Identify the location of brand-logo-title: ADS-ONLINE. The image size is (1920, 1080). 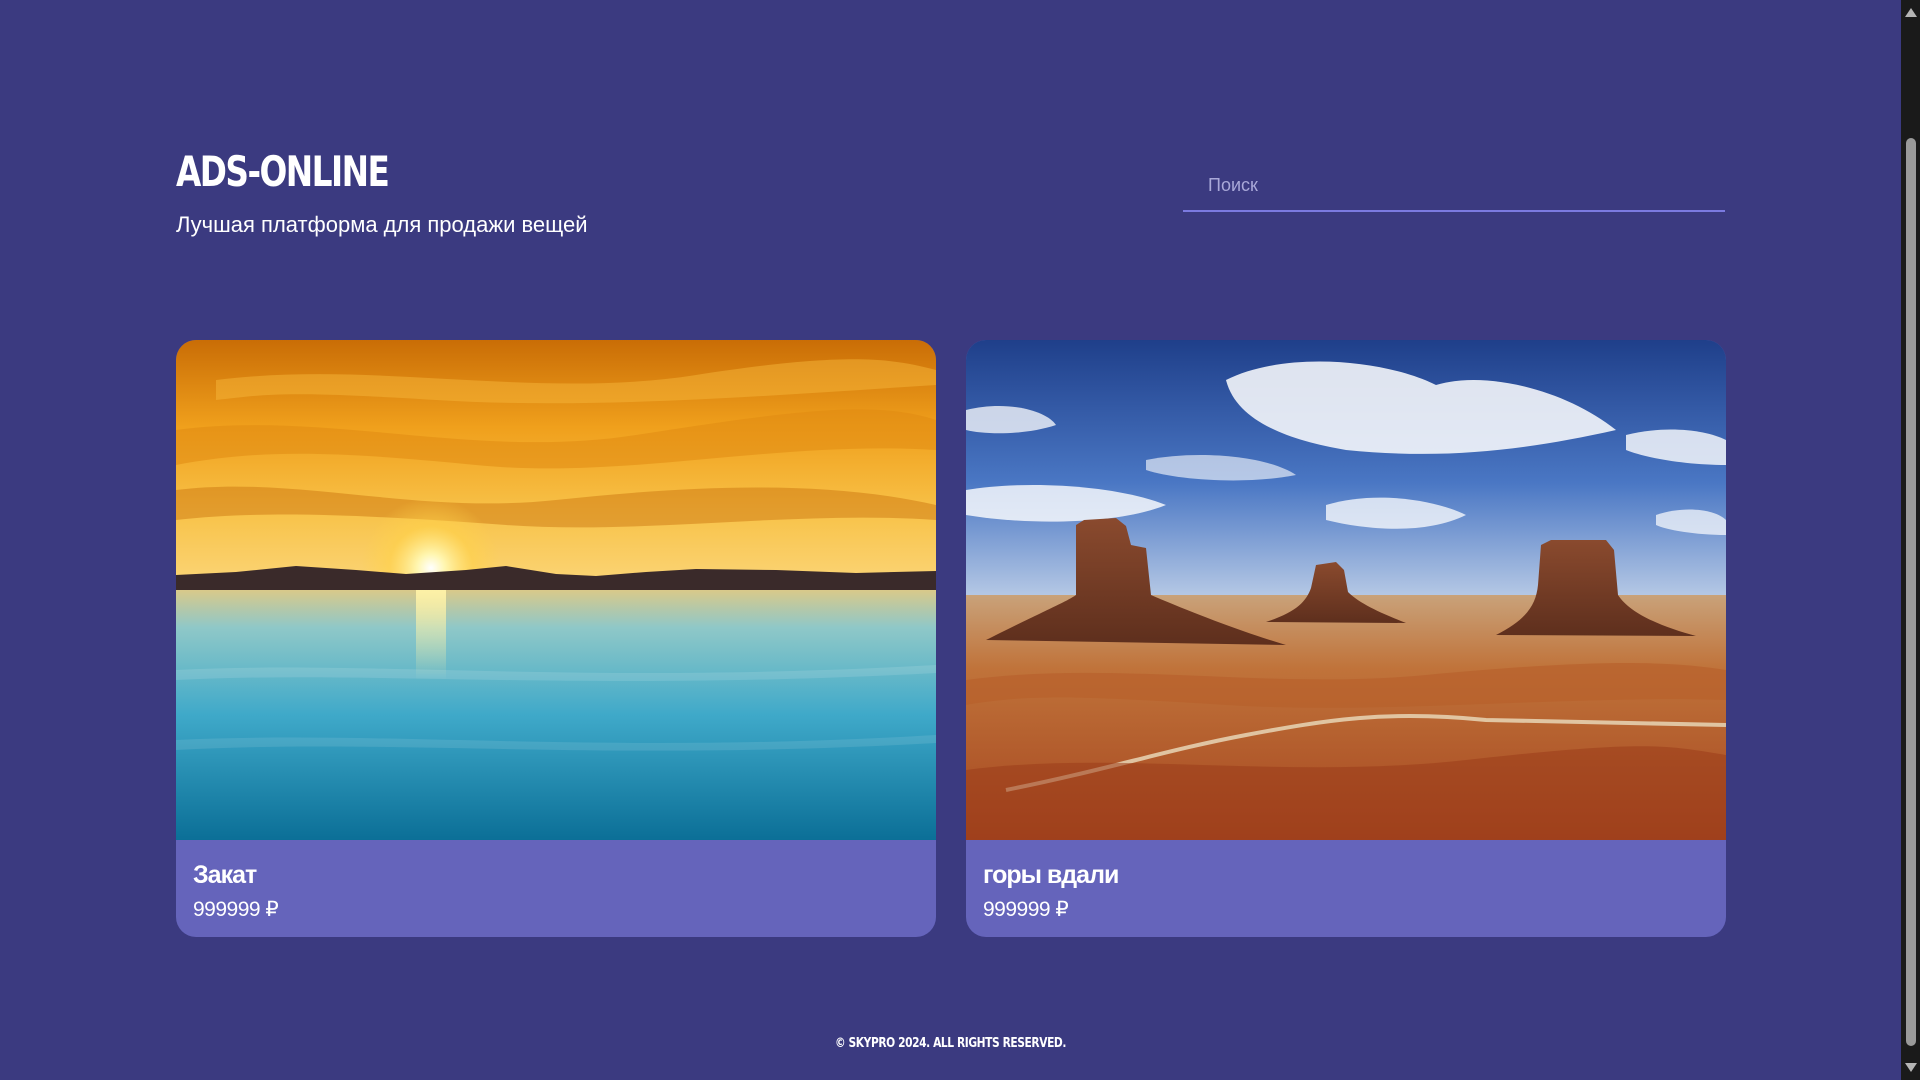
(283, 172).